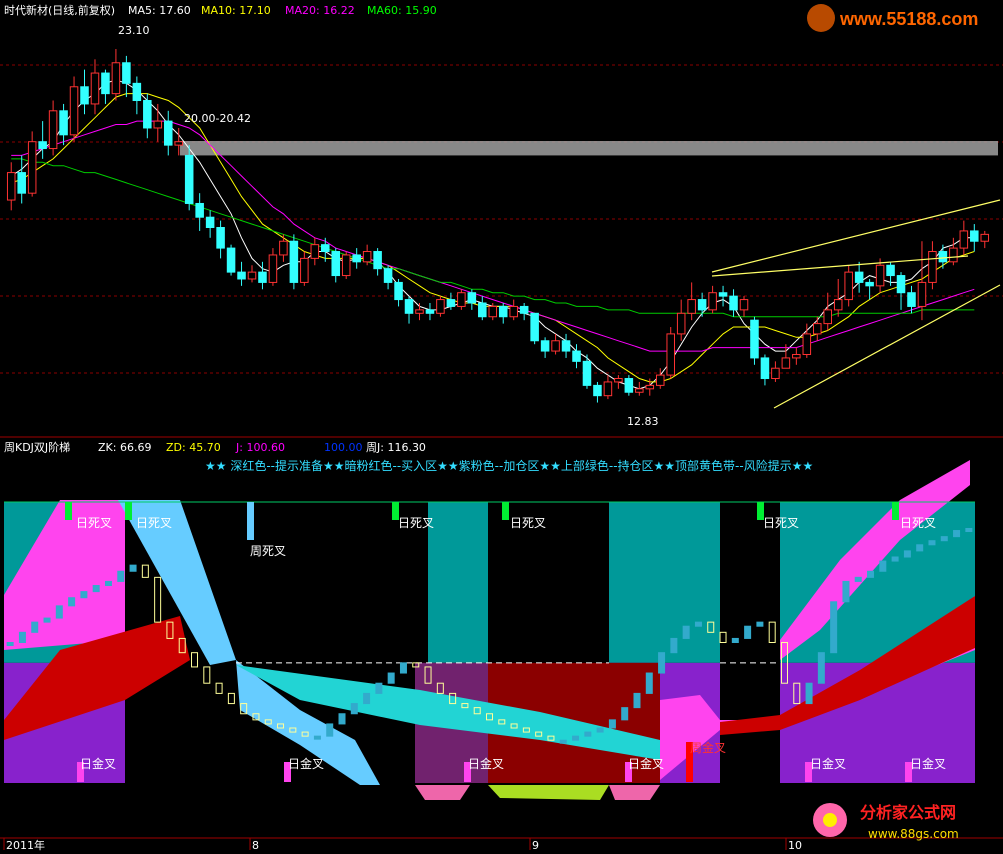 Image resolution: width=1003 pixels, height=854 pixels. I want to click on watermark-text: www.55188.com, so click(908, 19).